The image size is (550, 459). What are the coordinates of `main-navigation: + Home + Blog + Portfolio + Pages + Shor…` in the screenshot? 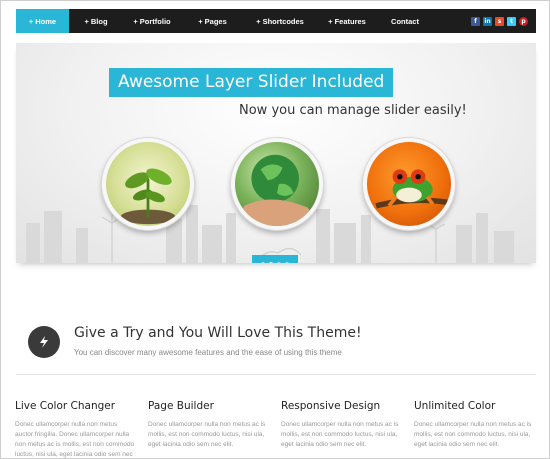 It's located at (276, 21).